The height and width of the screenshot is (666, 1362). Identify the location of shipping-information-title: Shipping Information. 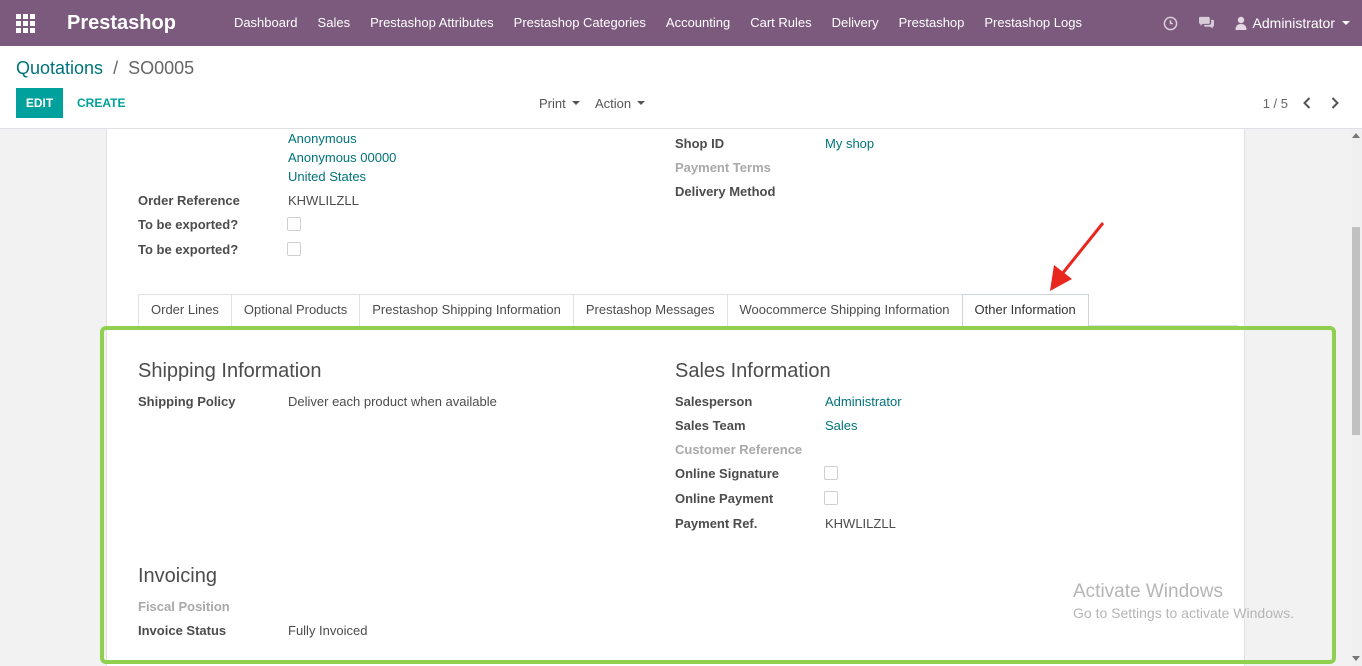
(230, 371).